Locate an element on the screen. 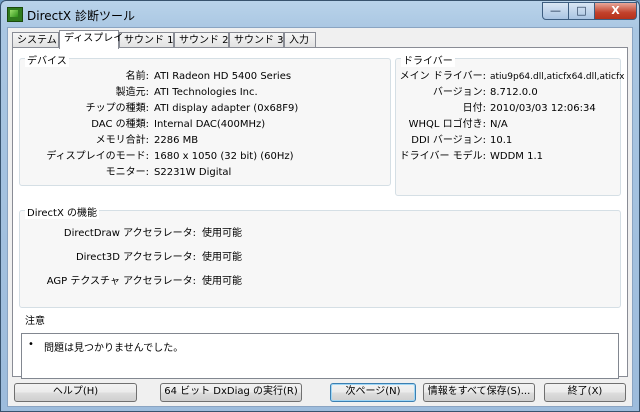 Image resolution: width=640 pixels, height=412 pixels. direct3d-label: Direct3D アクセラレータ: is located at coordinates (135, 257).